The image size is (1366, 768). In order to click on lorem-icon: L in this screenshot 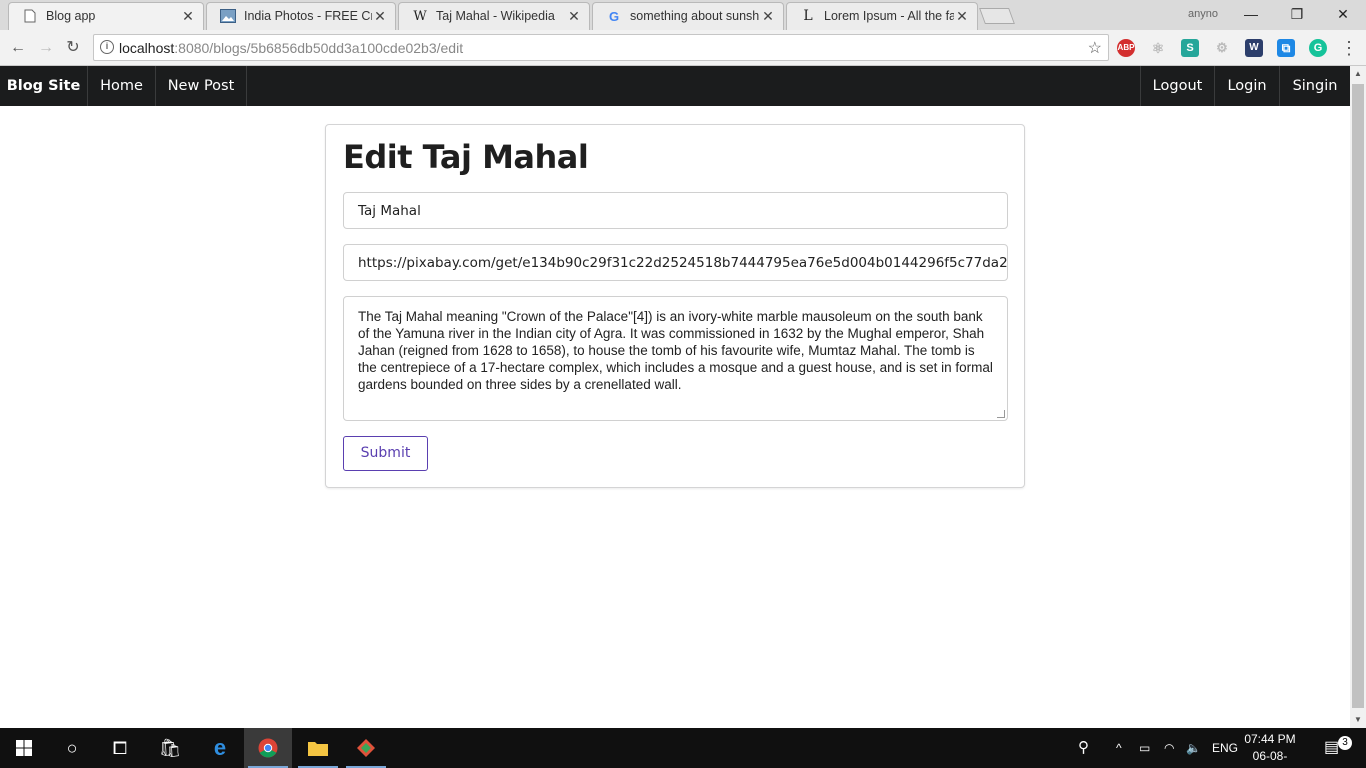, I will do `click(808, 16)`.